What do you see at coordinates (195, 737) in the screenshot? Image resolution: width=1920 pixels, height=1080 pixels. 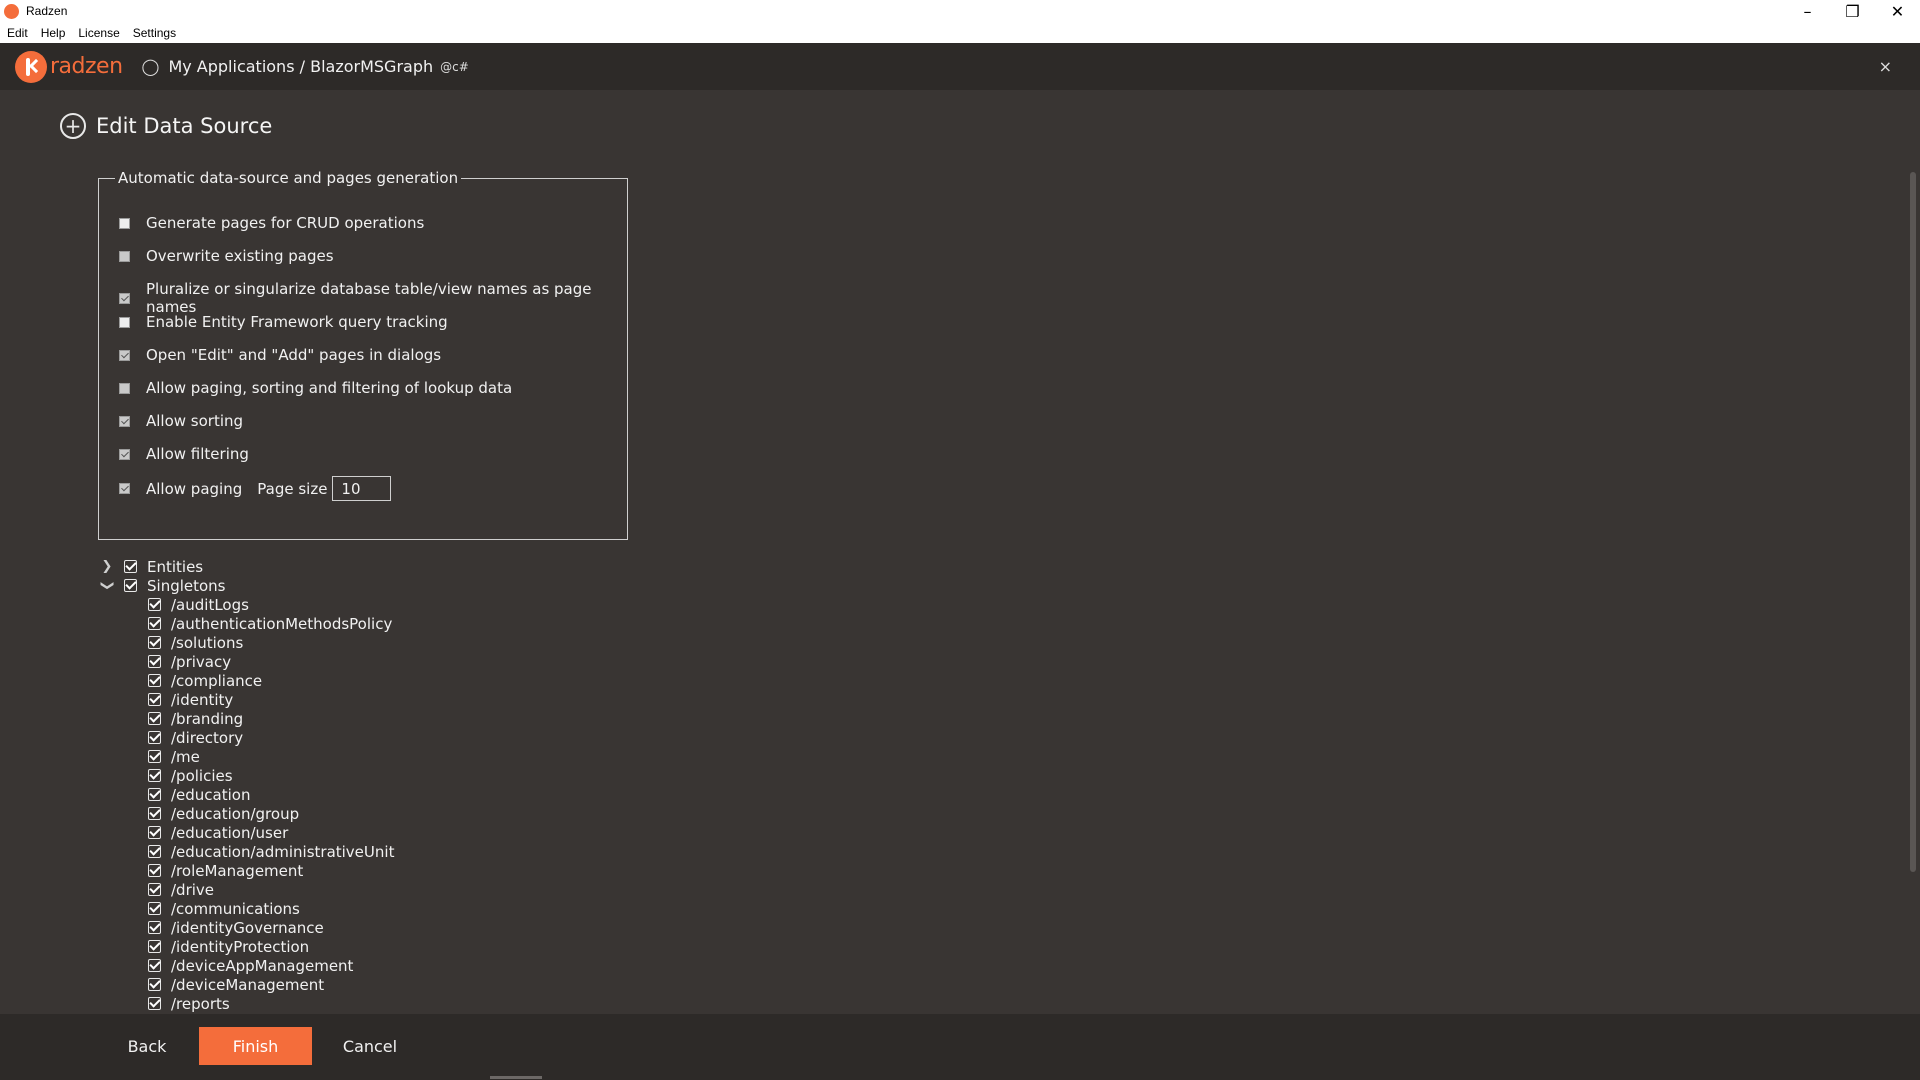 I see `tree-item: /directory` at bounding box center [195, 737].